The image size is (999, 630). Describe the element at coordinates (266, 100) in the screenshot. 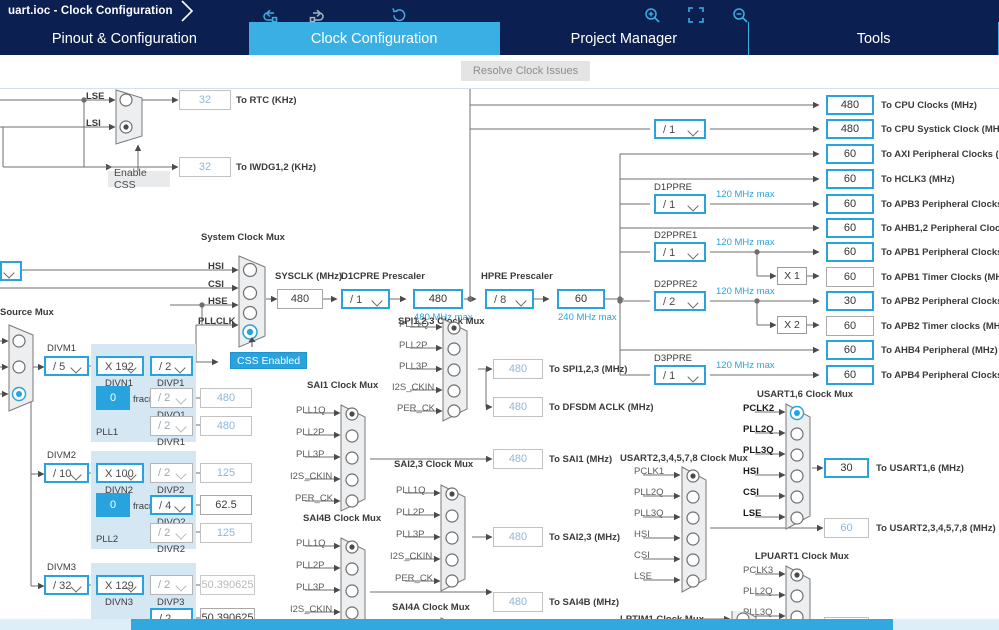

I see `rtc-output-label: To RTC (KHz)` at that location.